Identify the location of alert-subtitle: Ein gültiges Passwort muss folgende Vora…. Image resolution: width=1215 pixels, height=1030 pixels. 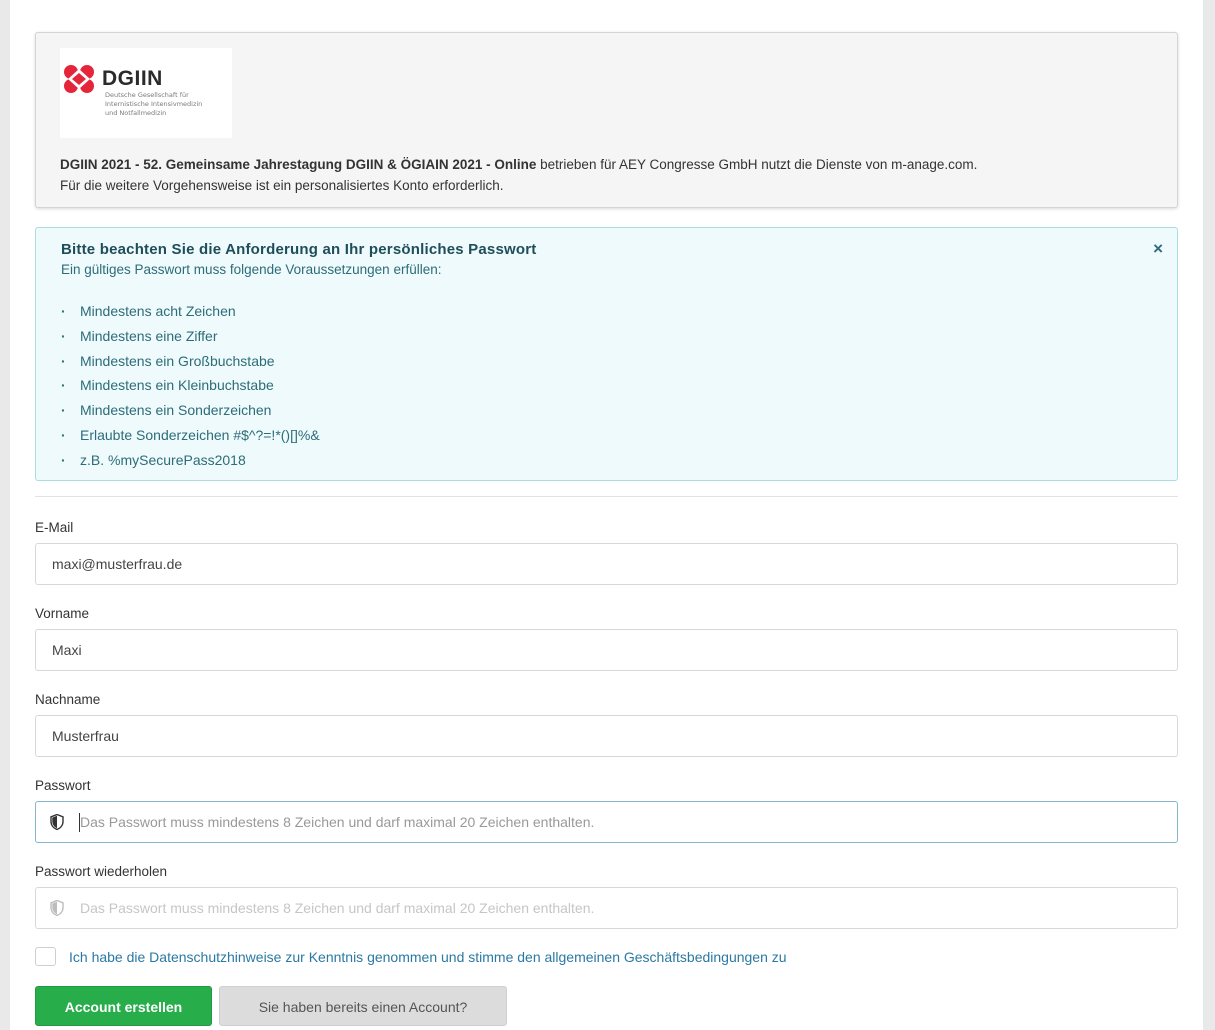
(251, 269).